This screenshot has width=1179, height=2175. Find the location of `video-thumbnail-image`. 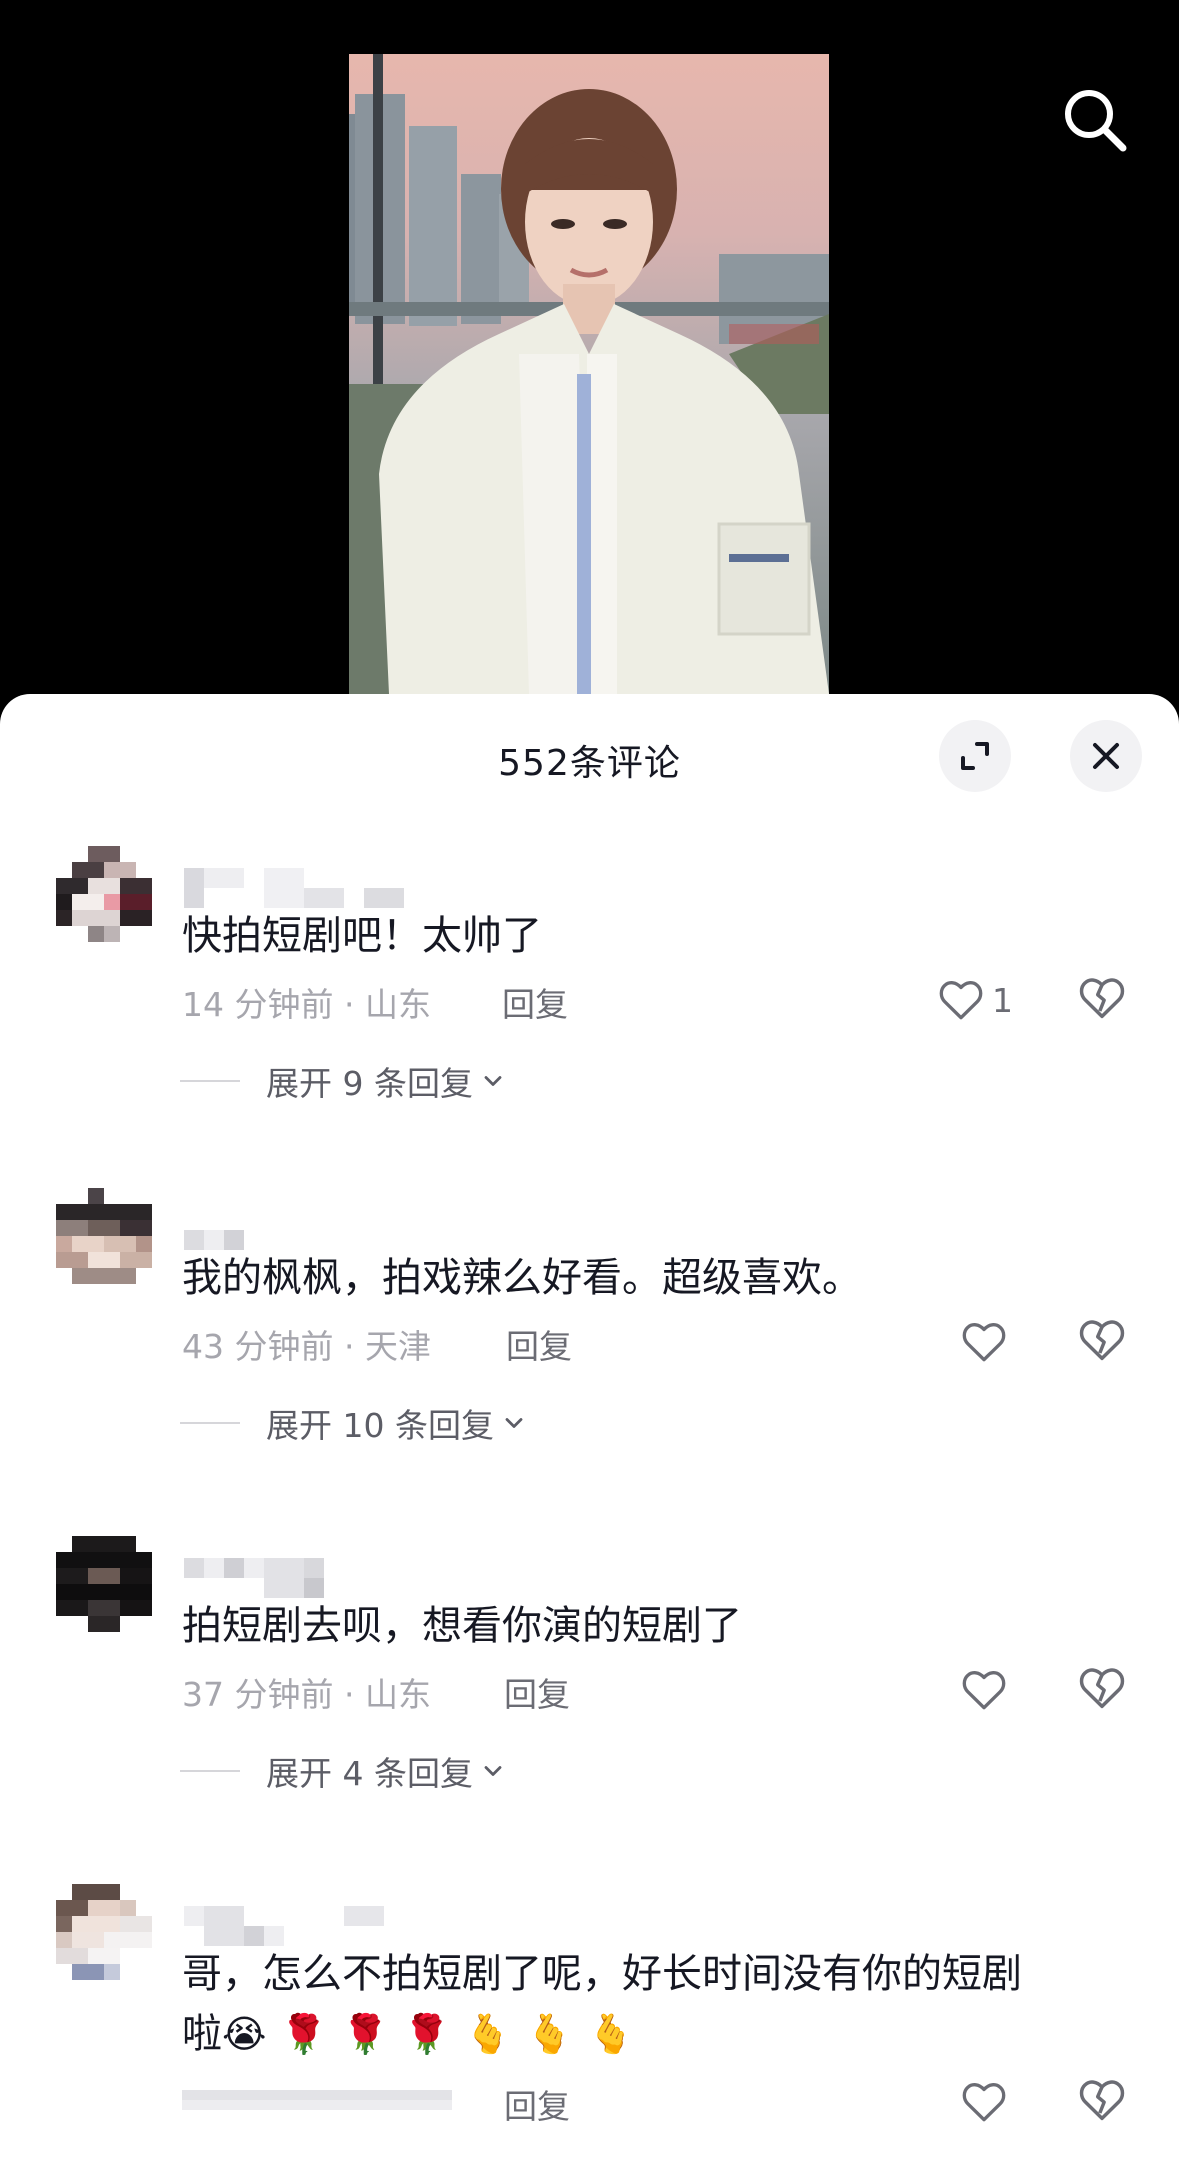

video-thumbnail-image is located at coordinates (589, 374).